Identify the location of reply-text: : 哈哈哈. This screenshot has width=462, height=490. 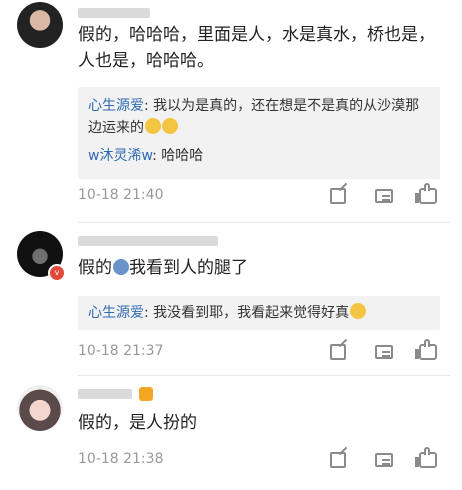
(178, 156).